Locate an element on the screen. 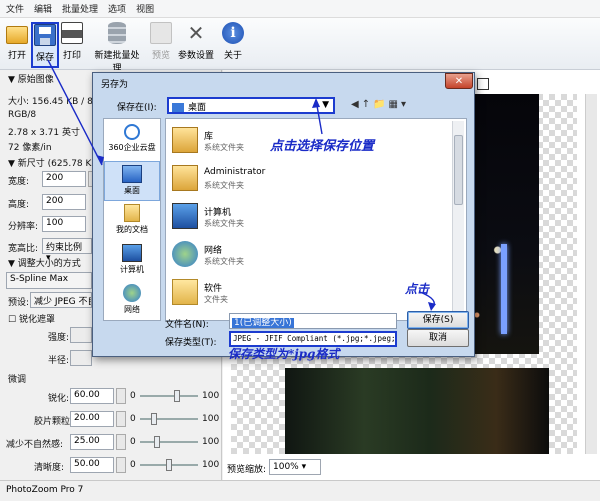  annotation-click: 点击 is located at coordinates (417, 289).